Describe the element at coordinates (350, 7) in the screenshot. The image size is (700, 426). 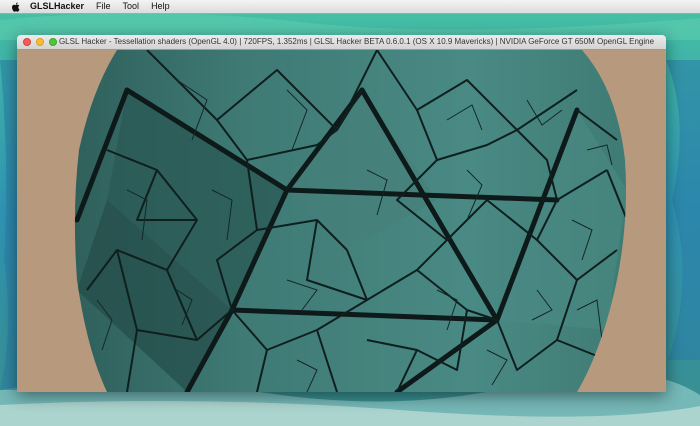
I see `menu-bar: GLSLHacker File Tool Help` at that location.